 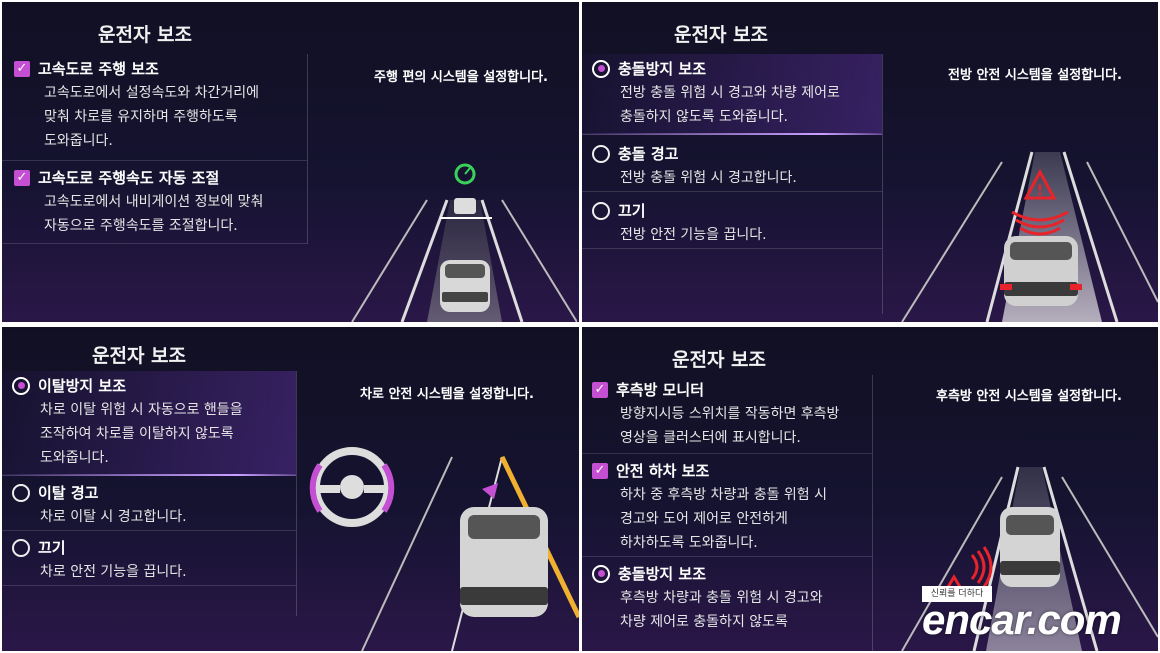 What do you see at coordinates (137, 434) in the screenshot?
I see `option-desc: 조작하여 차로를 이탈하지 않도록` at bounding box center [137, 434].